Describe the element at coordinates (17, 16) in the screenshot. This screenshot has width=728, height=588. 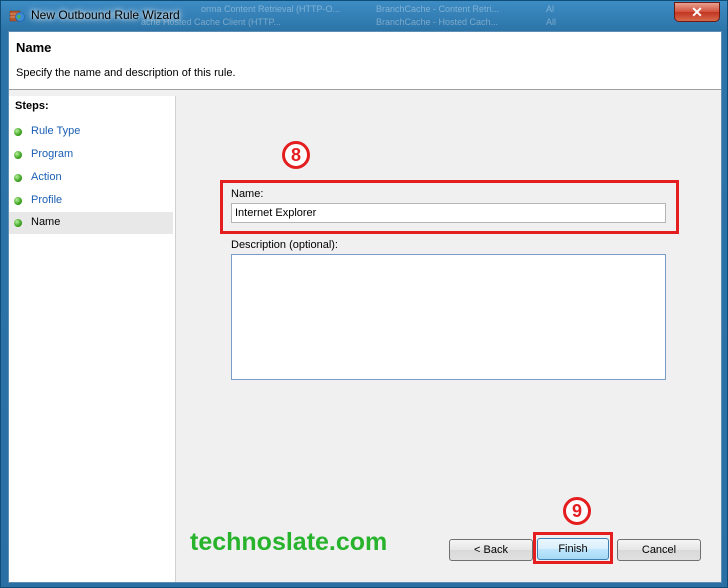
I see `firewall-globe-icon` at that location.